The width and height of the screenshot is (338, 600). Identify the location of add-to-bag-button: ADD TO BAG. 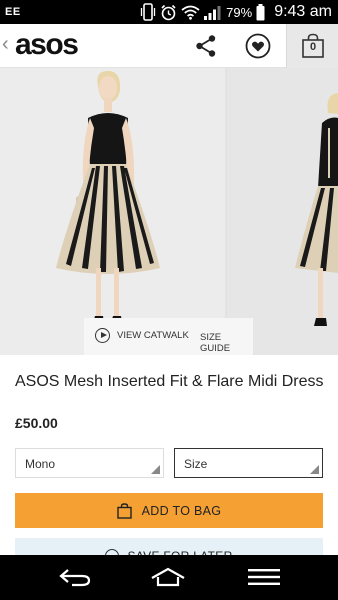
(169, 510).